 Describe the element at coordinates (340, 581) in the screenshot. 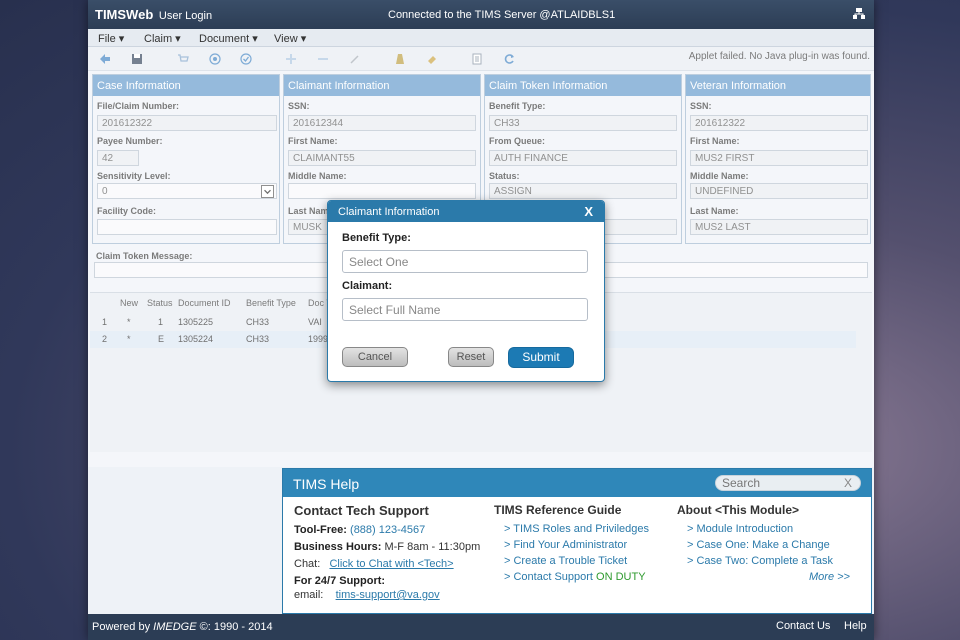

I see `support-label: For 24/7 Support:` at that location.